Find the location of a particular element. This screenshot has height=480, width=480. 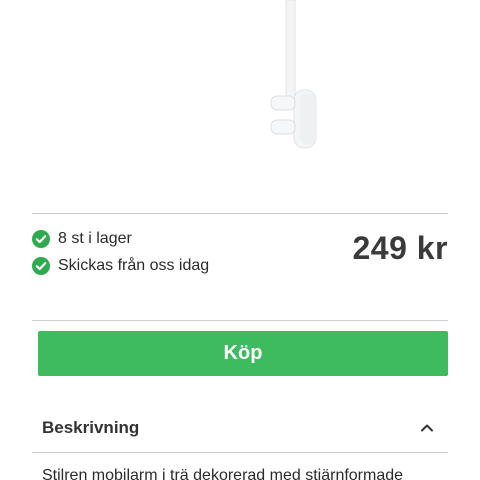

shipping-text: Skickas från oss idag is located at coordinates (134, 265).